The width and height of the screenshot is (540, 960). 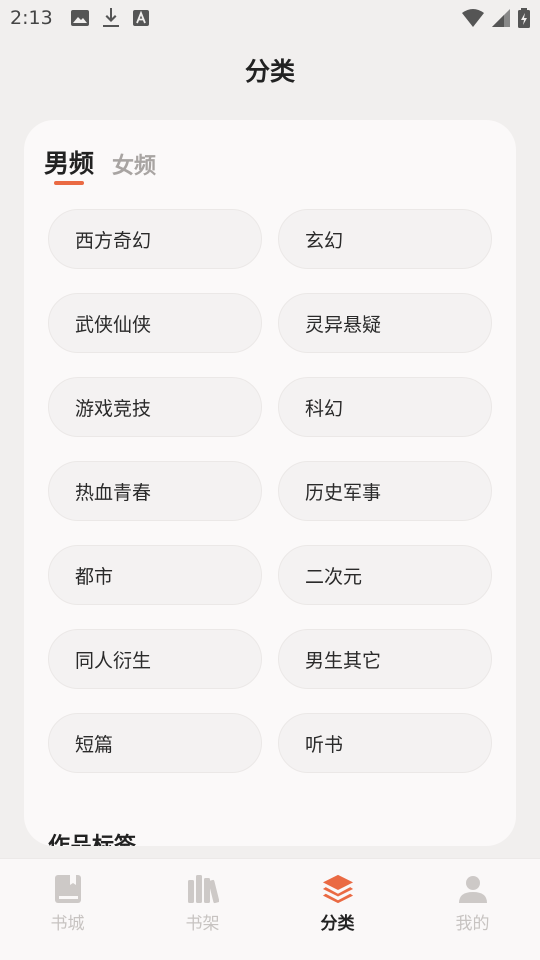 What do you see at coordinates (385, 491) in the screenshot?
I see `category-pill: 历史军事` at bounding box center [385, 491].